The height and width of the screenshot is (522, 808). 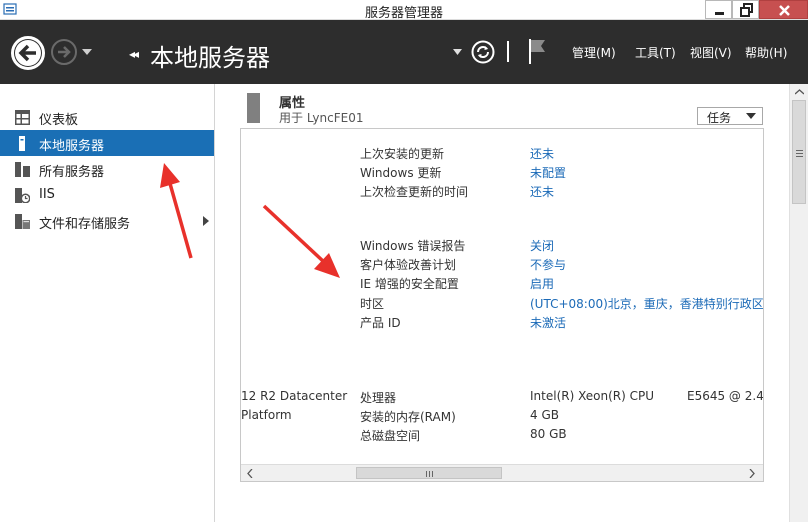 What do you see at coordinates (253, 108) in the screenshot?
I see `section-server-icon` at bounding box center [253, 108].